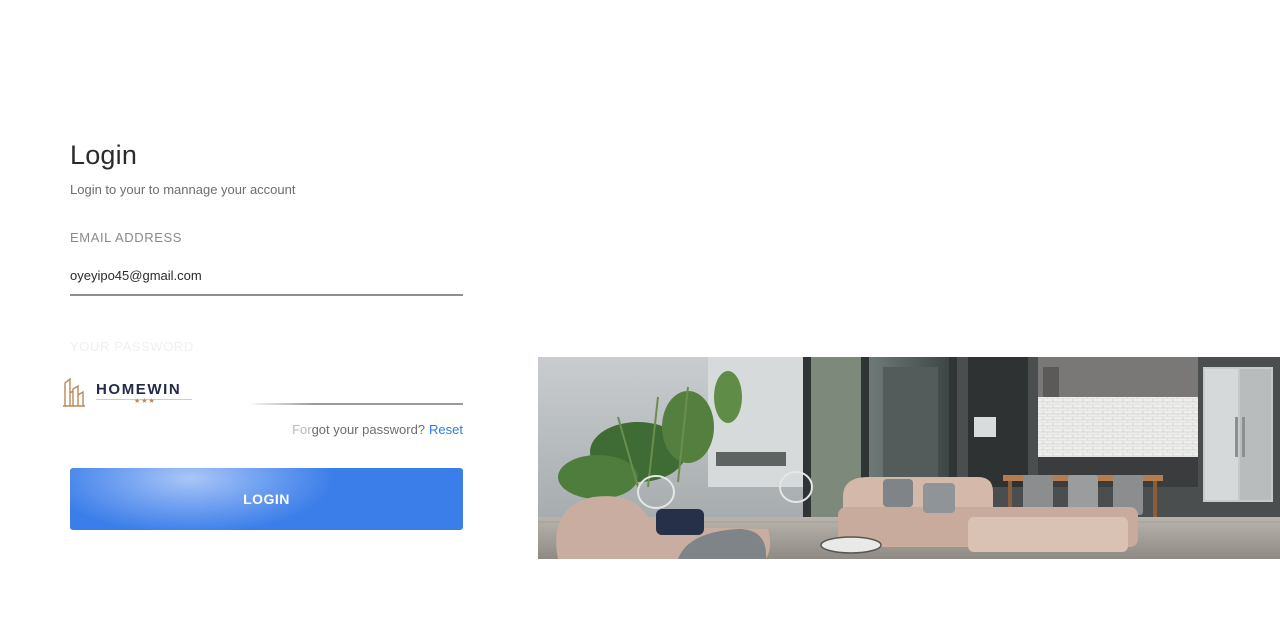  I want to click on reset-link: Reset, so click(446, 429).